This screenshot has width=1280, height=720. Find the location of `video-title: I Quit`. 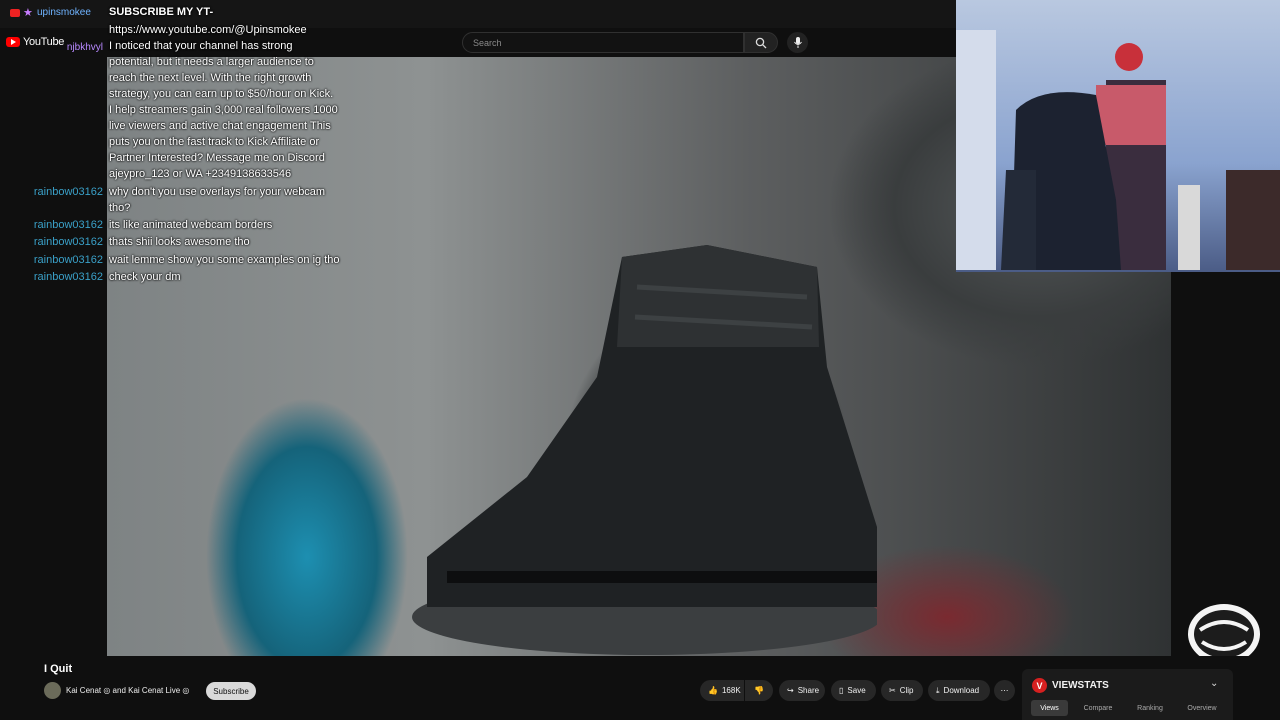

video-title: I Quit is located at coordinates (58, 669).